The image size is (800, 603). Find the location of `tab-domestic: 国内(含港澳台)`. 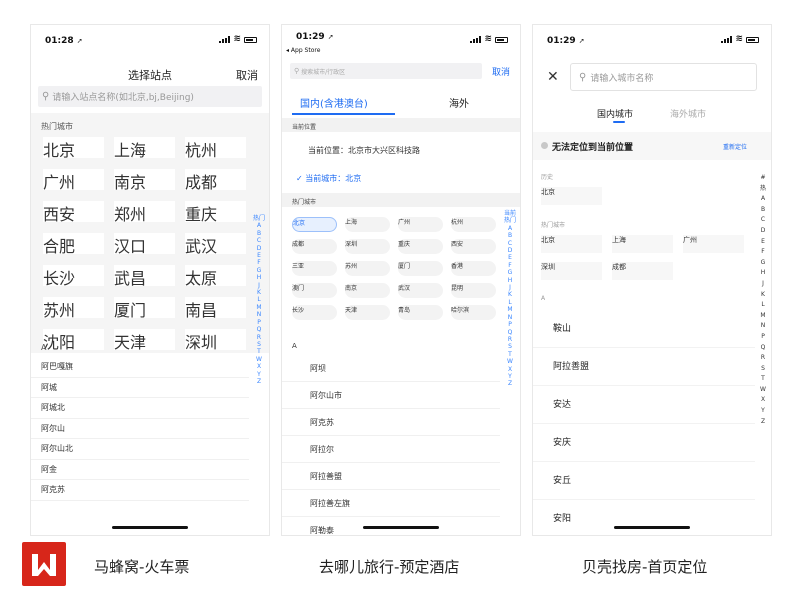

tab-domestic: 国内(含港澳台) is located at coordinates (334, 102).